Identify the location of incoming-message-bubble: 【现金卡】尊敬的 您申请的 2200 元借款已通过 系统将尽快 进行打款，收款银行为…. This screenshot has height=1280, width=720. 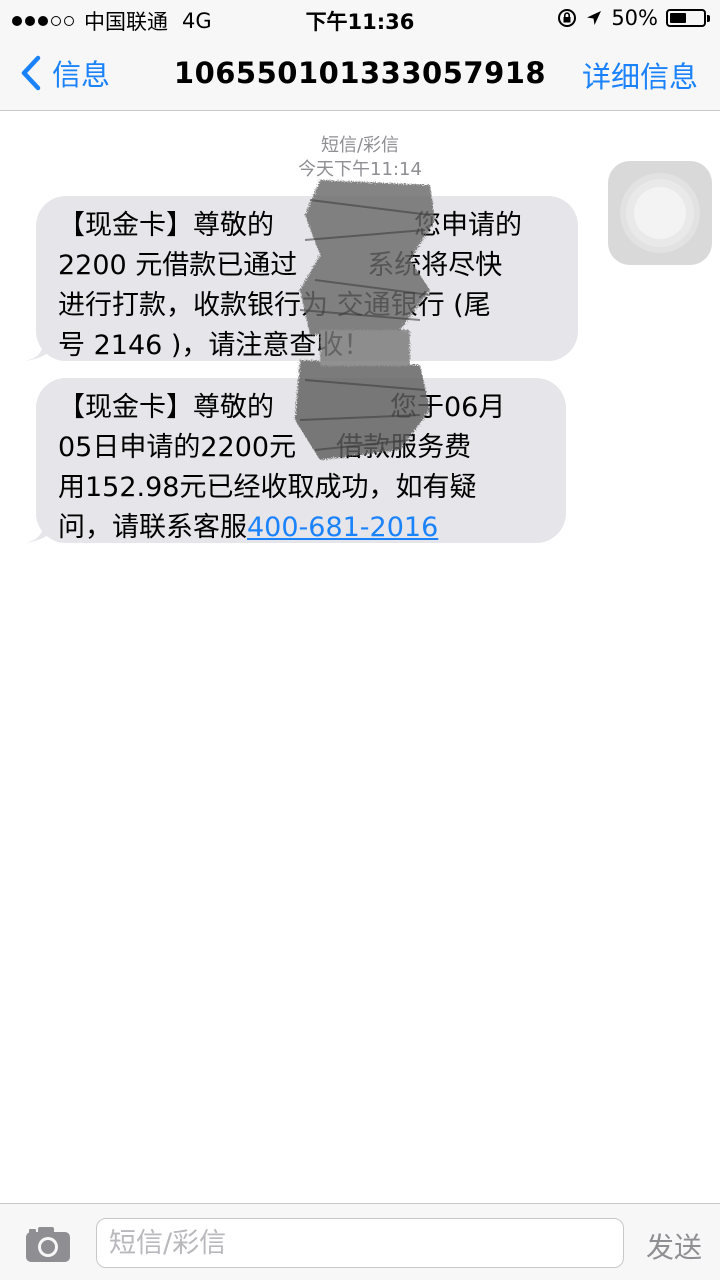
(302, 278).